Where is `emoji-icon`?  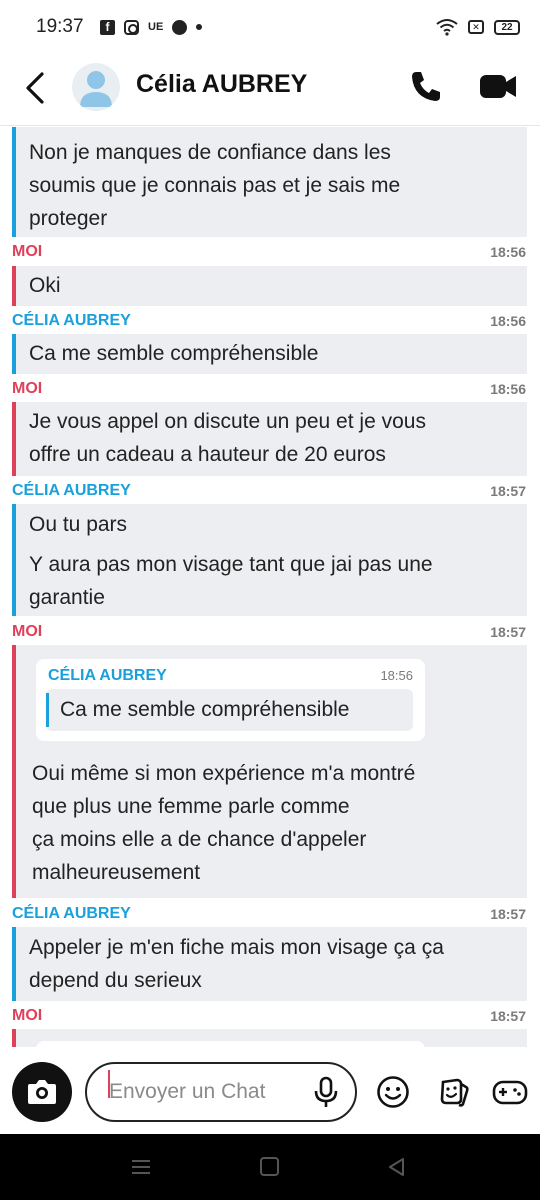 emoji-icon is located at coordinates (393, 1092).